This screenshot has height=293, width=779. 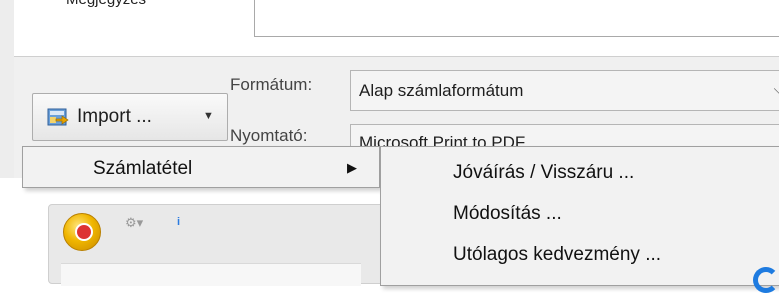 What do you see at coordinates (441, 90) in the screenshot?
I see `format-select-value: Alap számlaformátum` at bounding box center [441, 90].